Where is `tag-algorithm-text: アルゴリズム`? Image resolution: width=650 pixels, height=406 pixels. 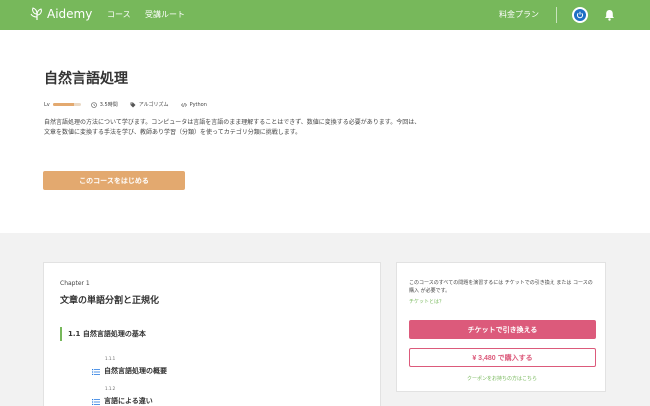
tag-algorithm-text: アルゴリズム is located at coordinates (153, 105).